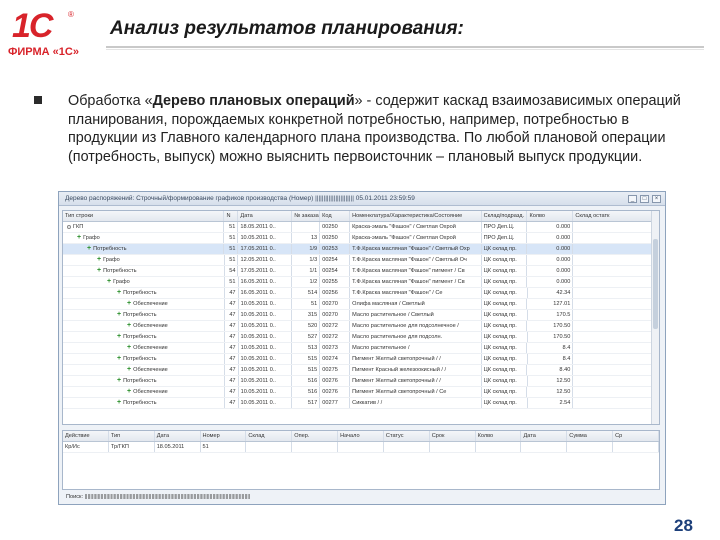  Describe the element at coordinates (232, 337) in the screenshot. I see `cell-n: 47` at that location.